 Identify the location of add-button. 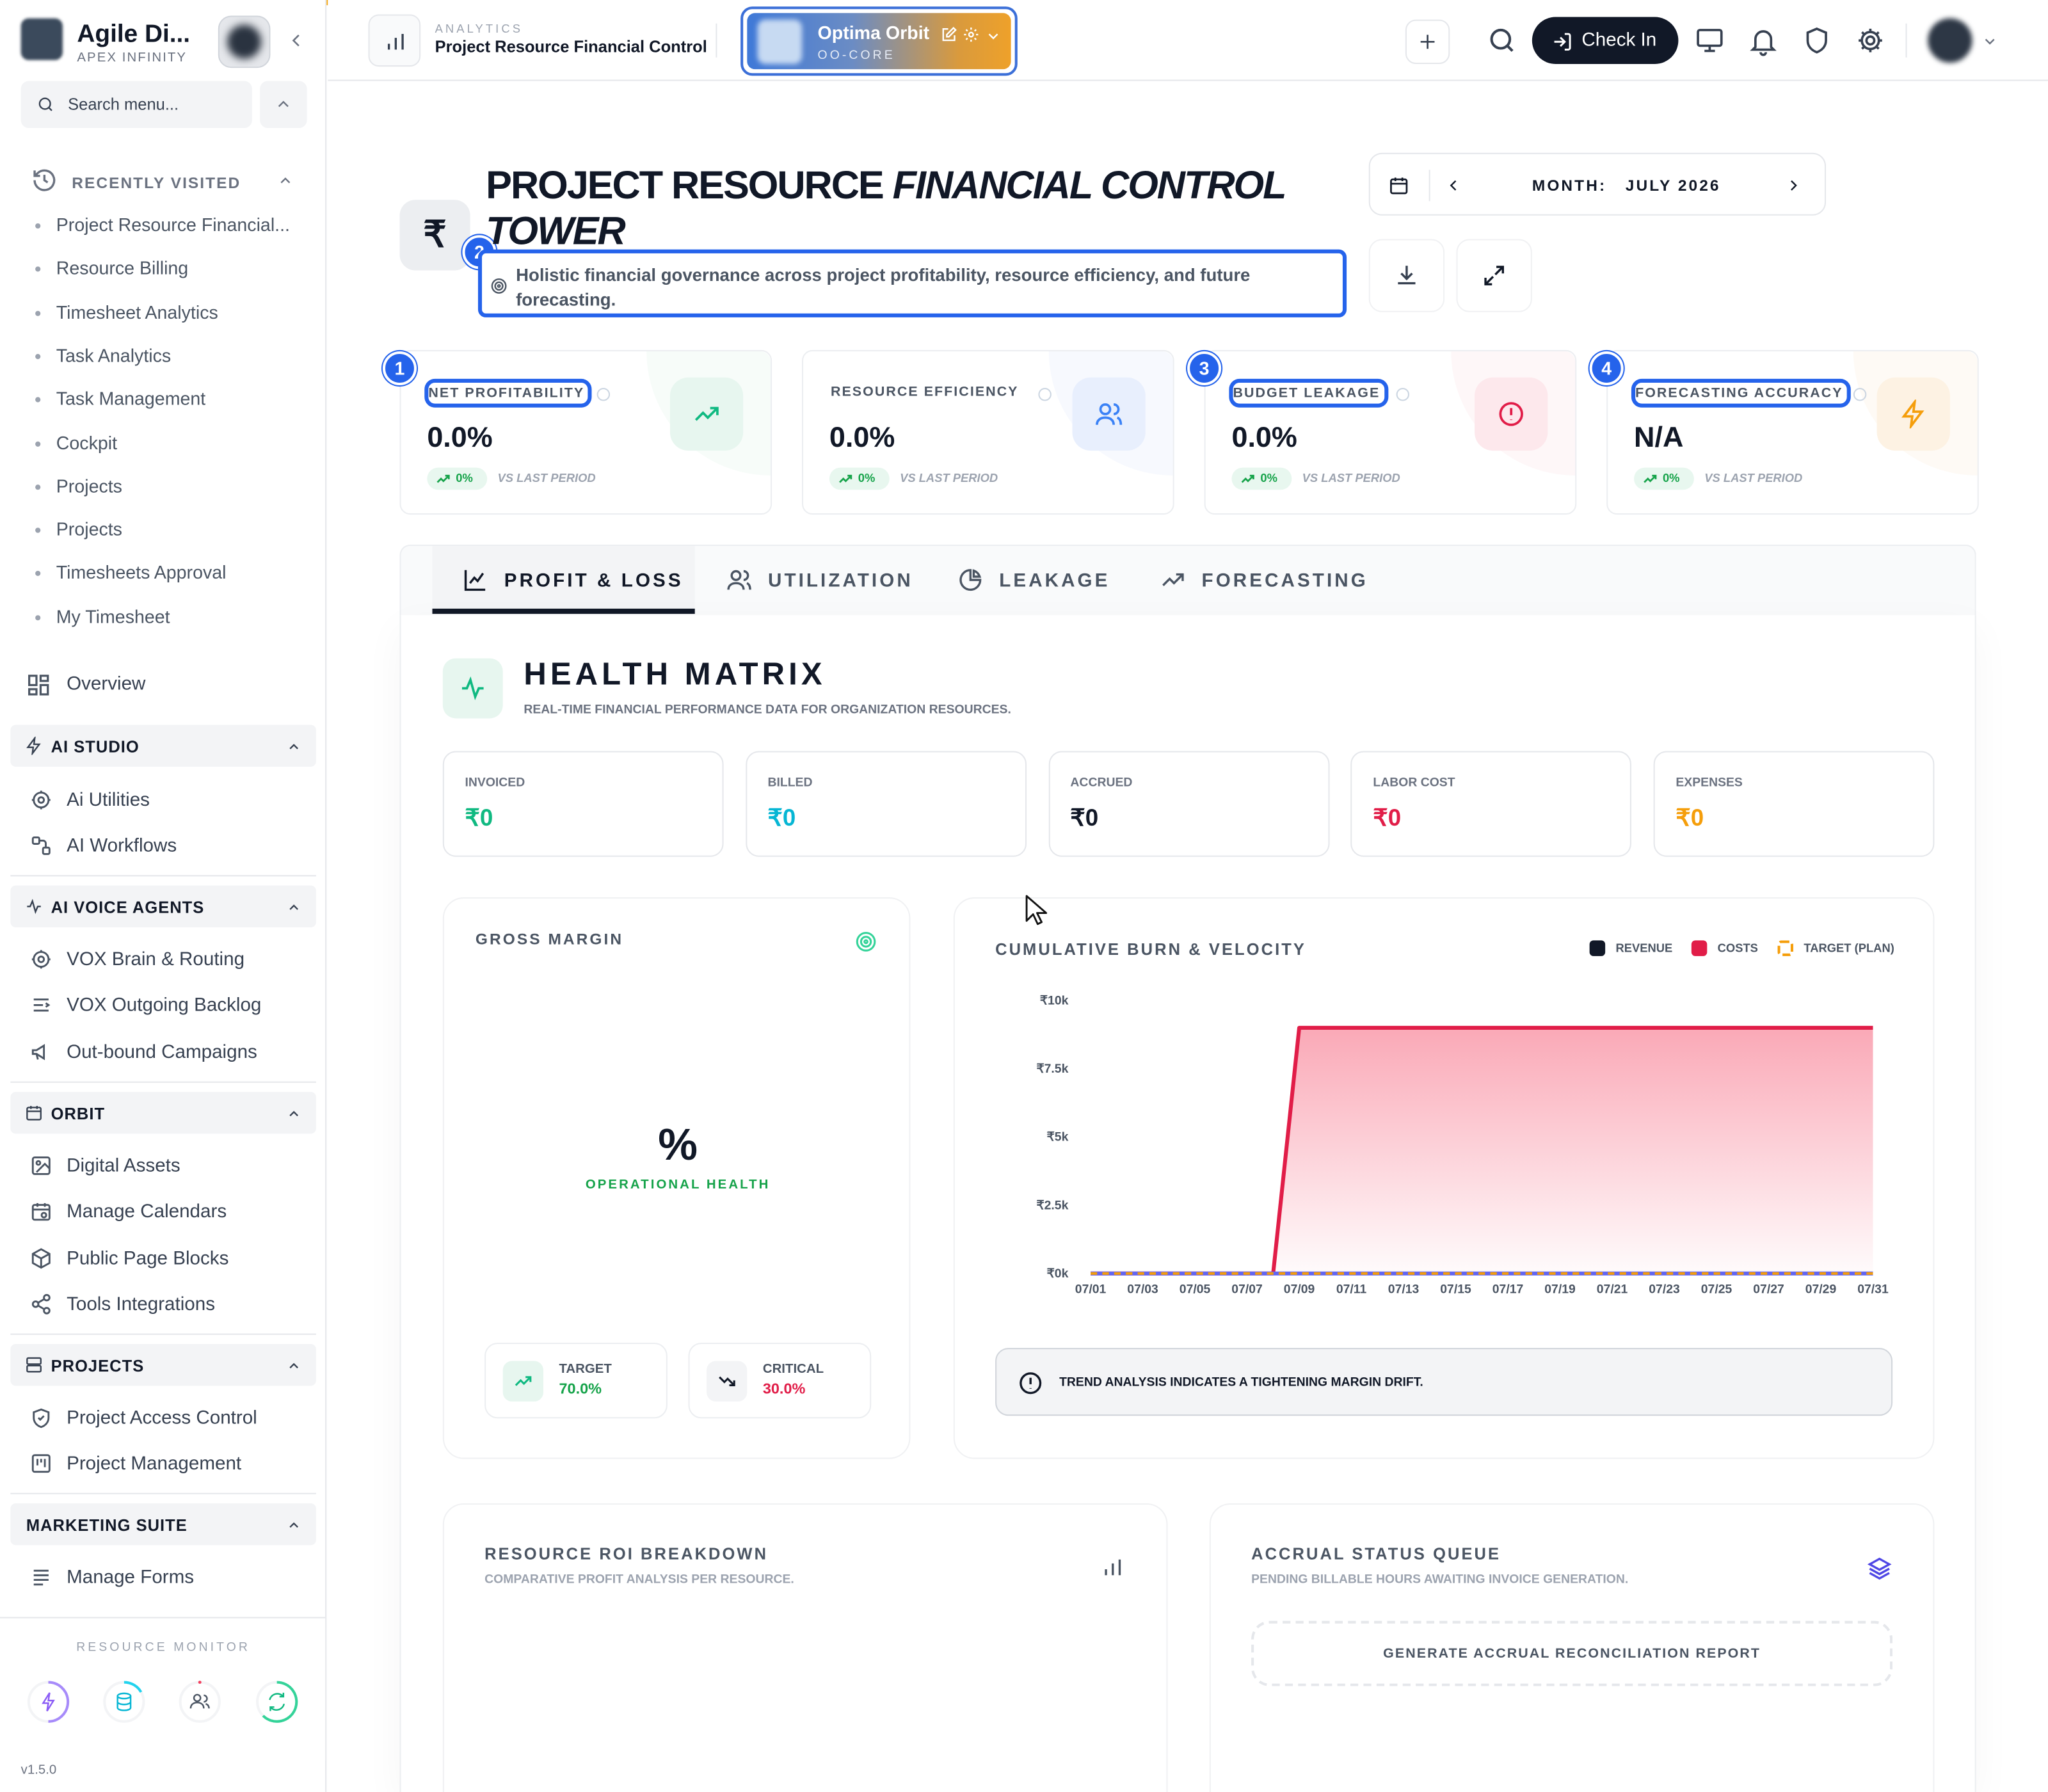
(1427, 41).